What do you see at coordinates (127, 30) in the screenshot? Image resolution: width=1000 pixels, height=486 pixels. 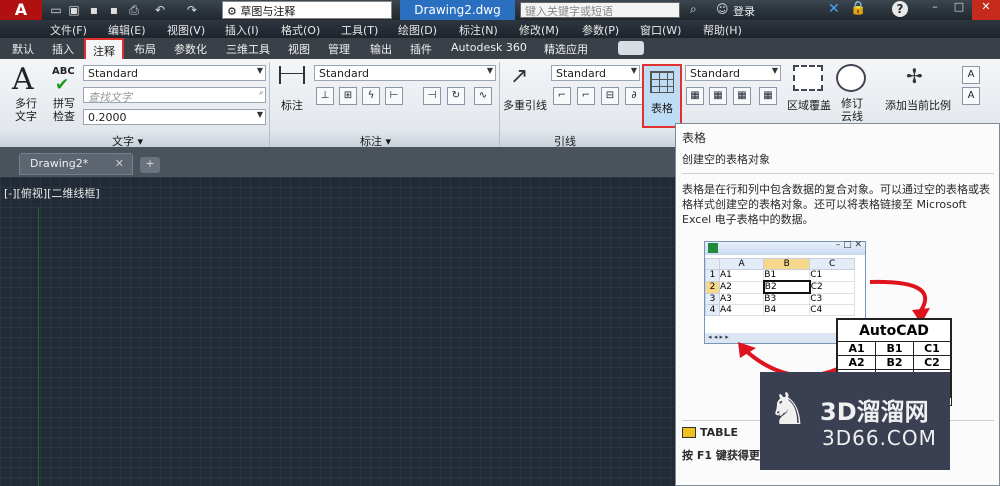 I see `menu-edit: 编辑(E)` at bounding box center [127, 30].